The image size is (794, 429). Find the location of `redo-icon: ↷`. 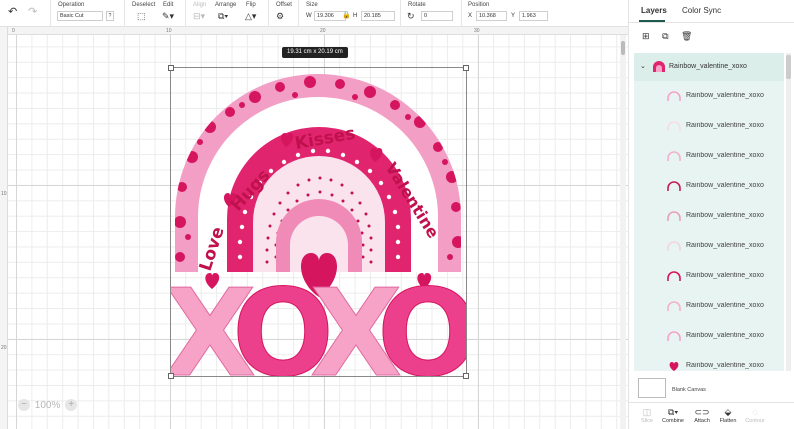

redo-icon: ↷ is located at coordinates (32, 12).